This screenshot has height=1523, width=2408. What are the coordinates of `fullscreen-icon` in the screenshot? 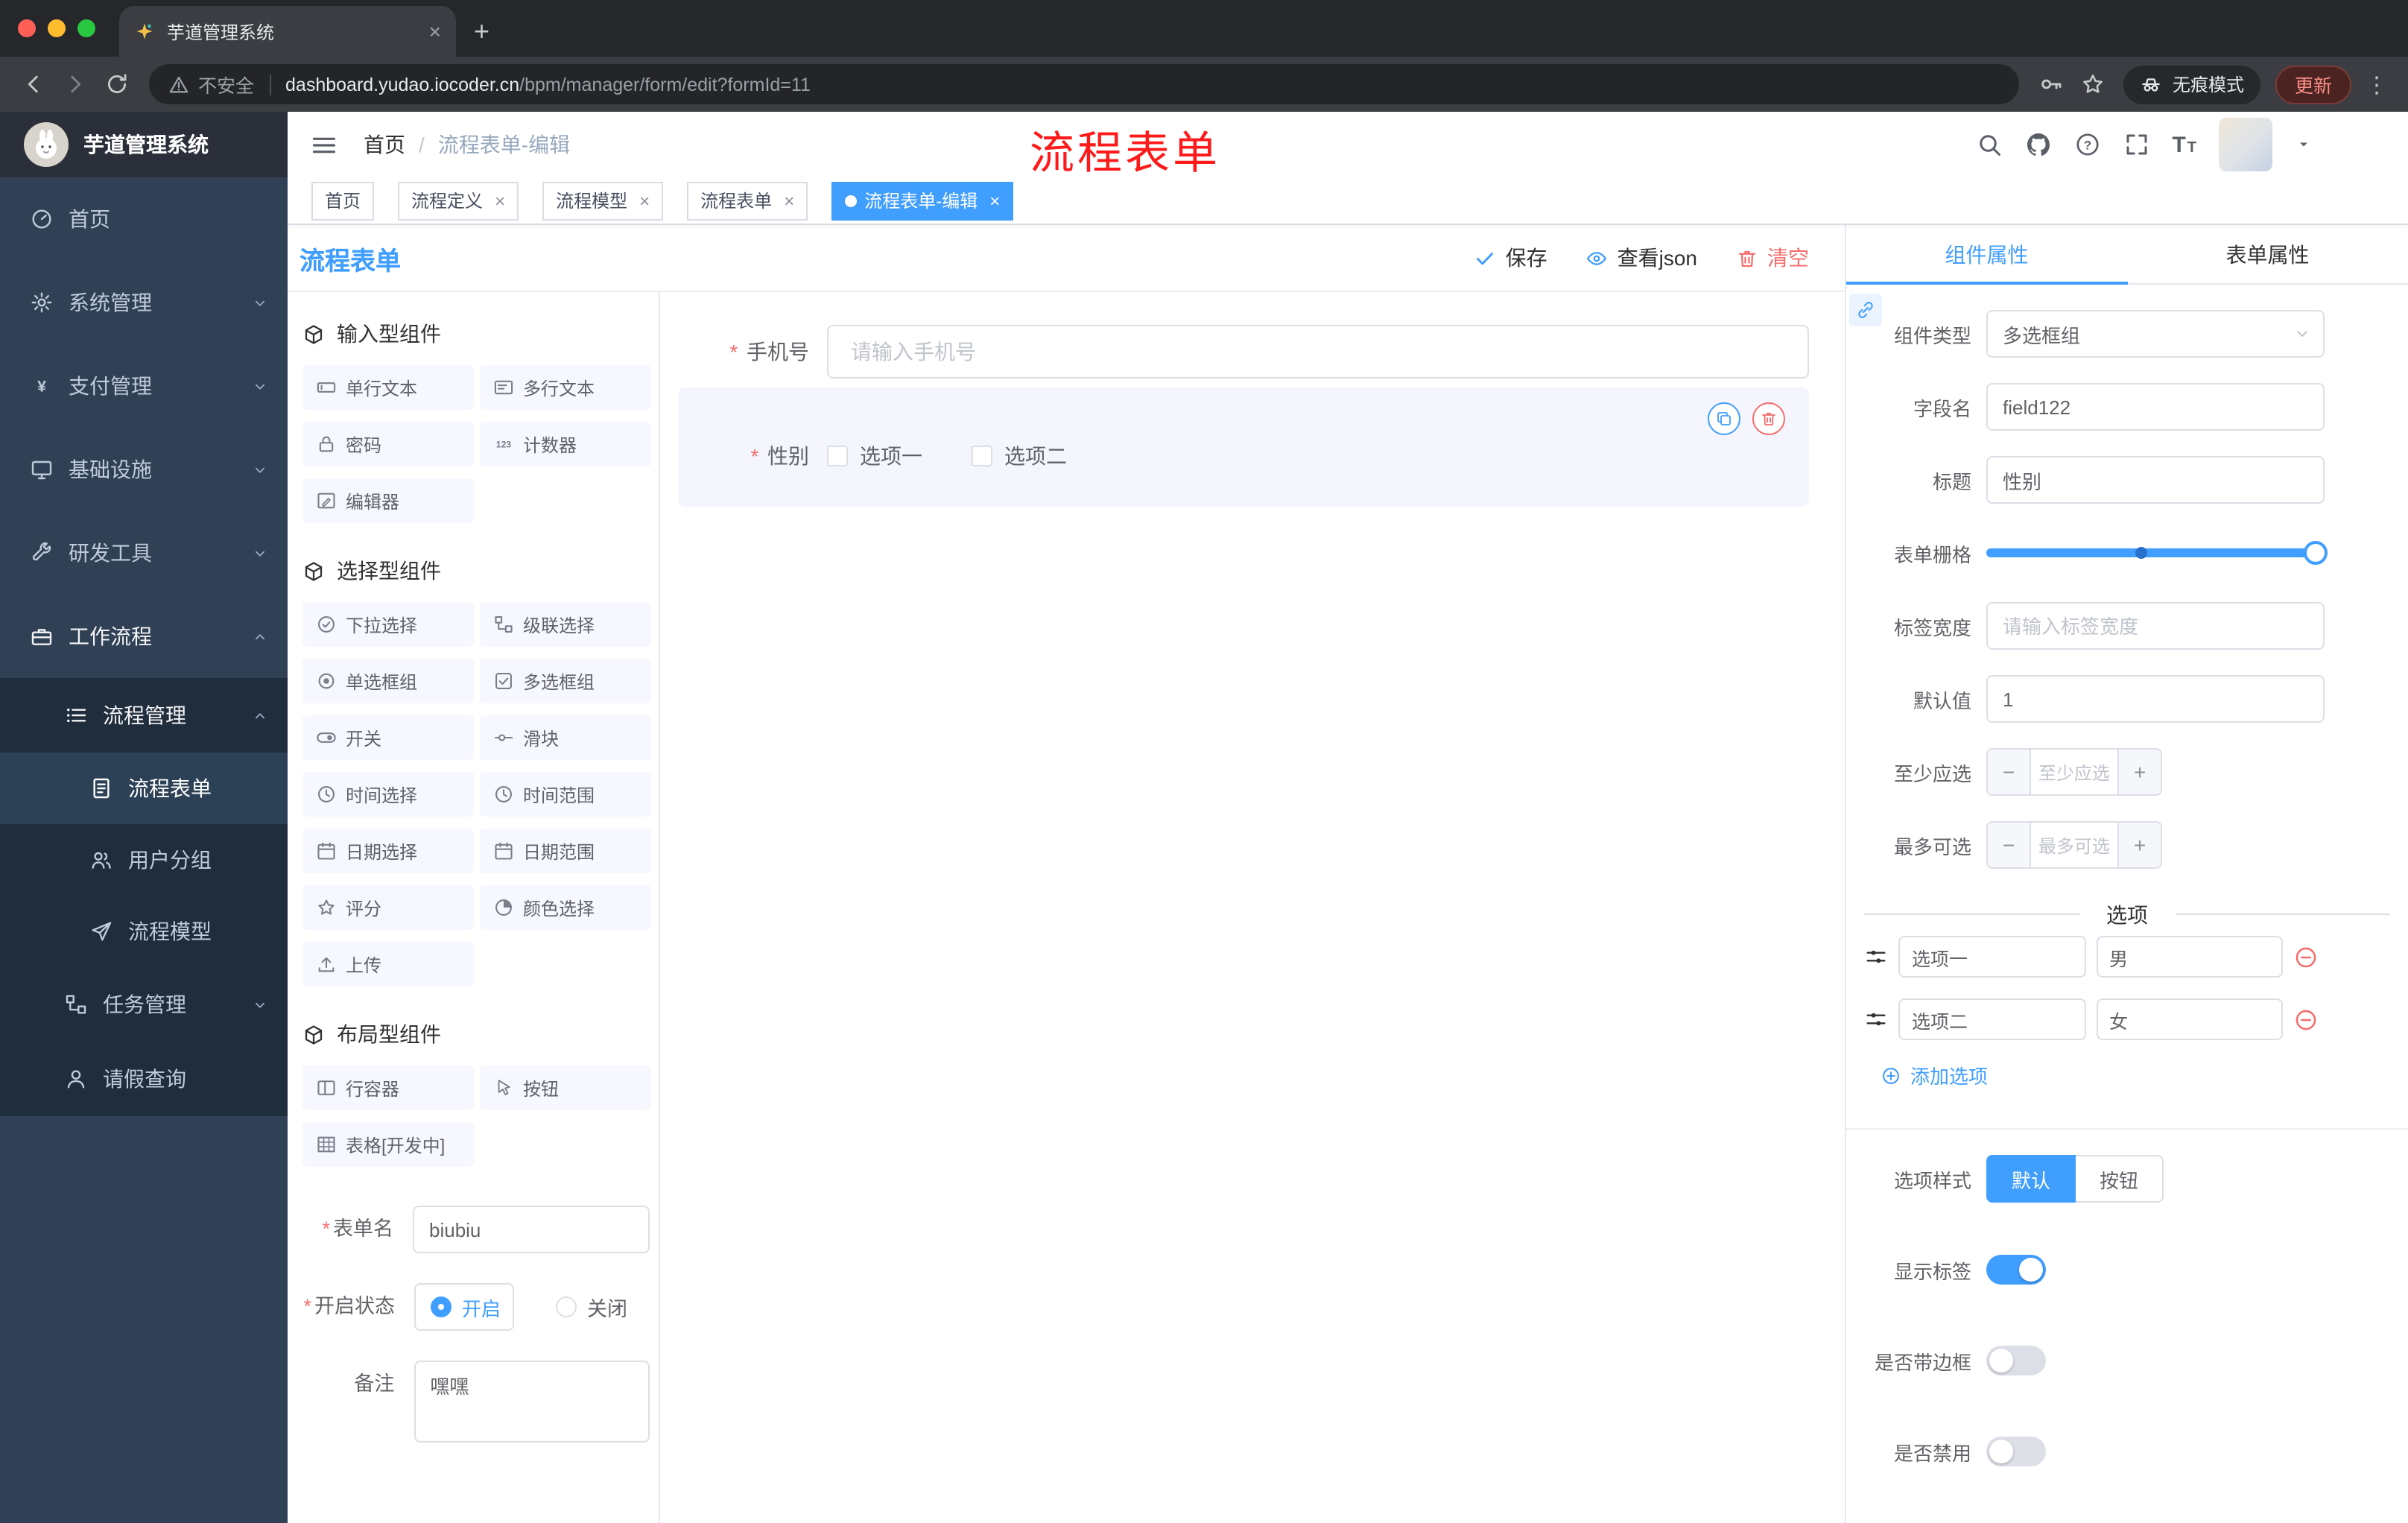 It's located at (2136, 144).